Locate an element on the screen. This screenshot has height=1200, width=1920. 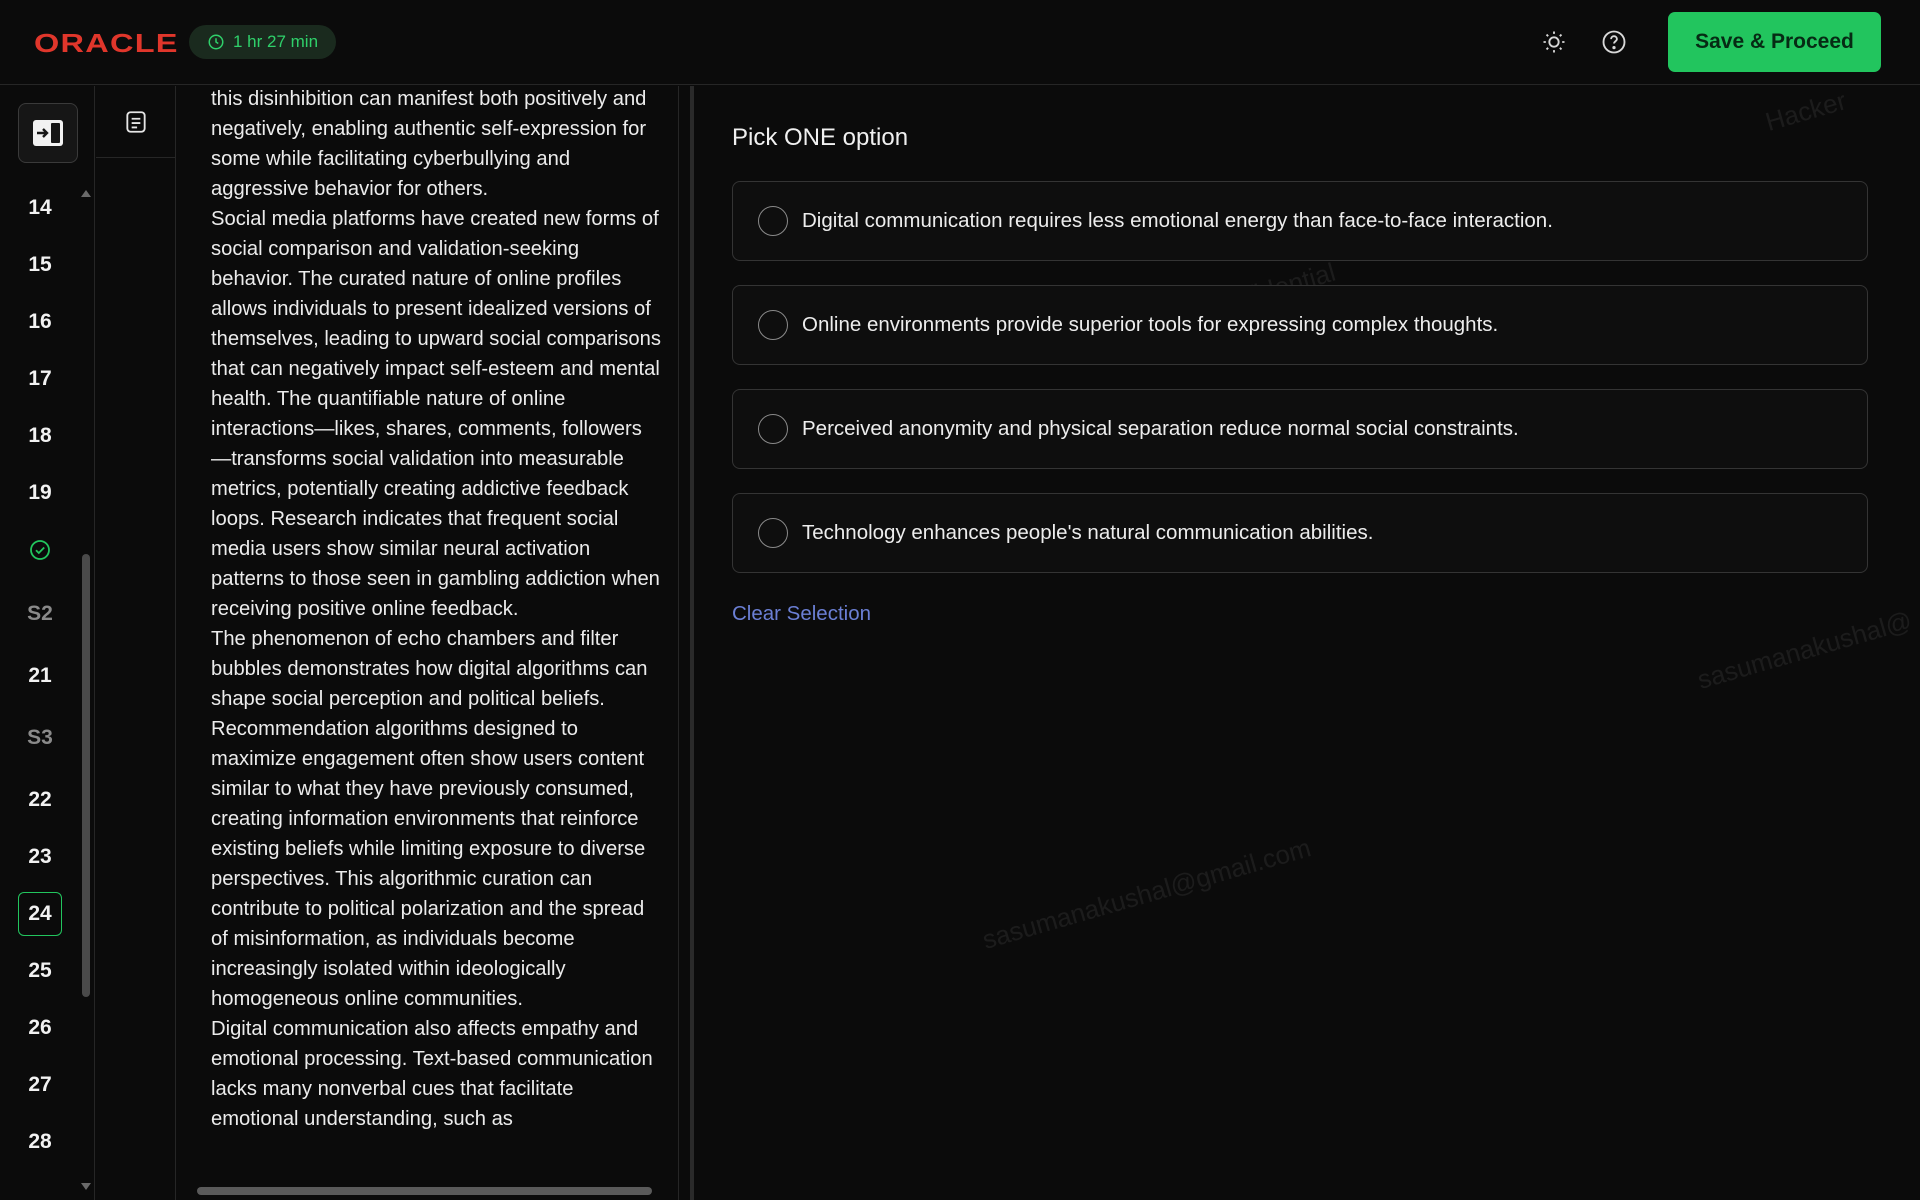
nav-question-item is located at coordinates (40, 550).